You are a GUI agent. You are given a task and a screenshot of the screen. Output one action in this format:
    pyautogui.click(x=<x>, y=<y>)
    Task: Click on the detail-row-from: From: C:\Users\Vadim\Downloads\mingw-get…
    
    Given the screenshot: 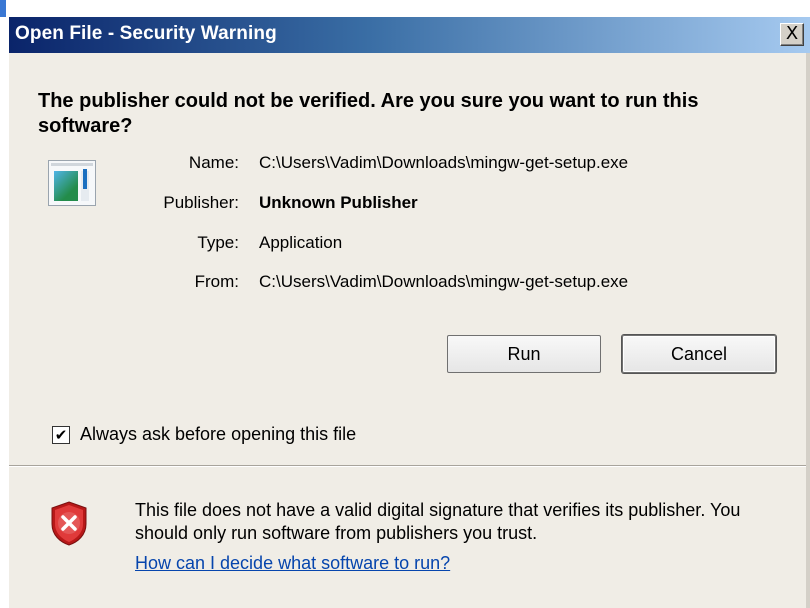 What is the action you would take?
    pyautogui.click(x=407, y=284)
    